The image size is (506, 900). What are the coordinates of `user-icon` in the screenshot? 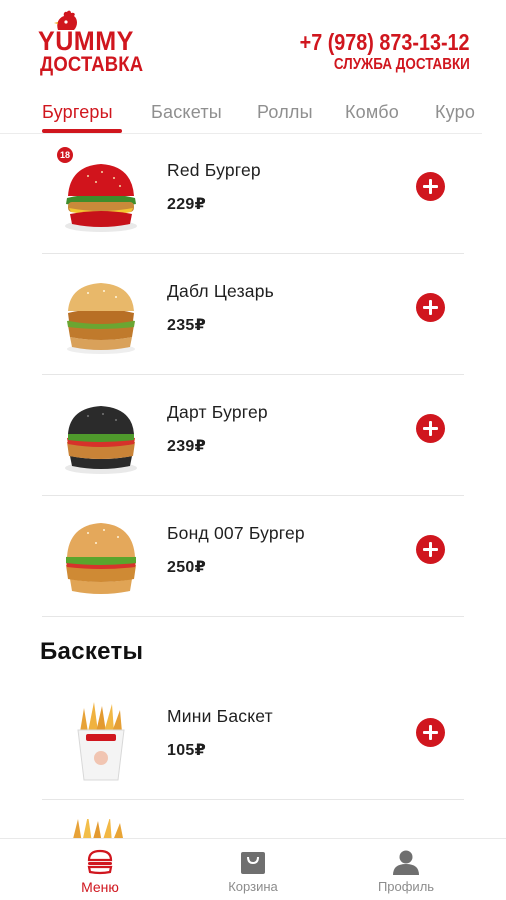 It's located at (406, 862).